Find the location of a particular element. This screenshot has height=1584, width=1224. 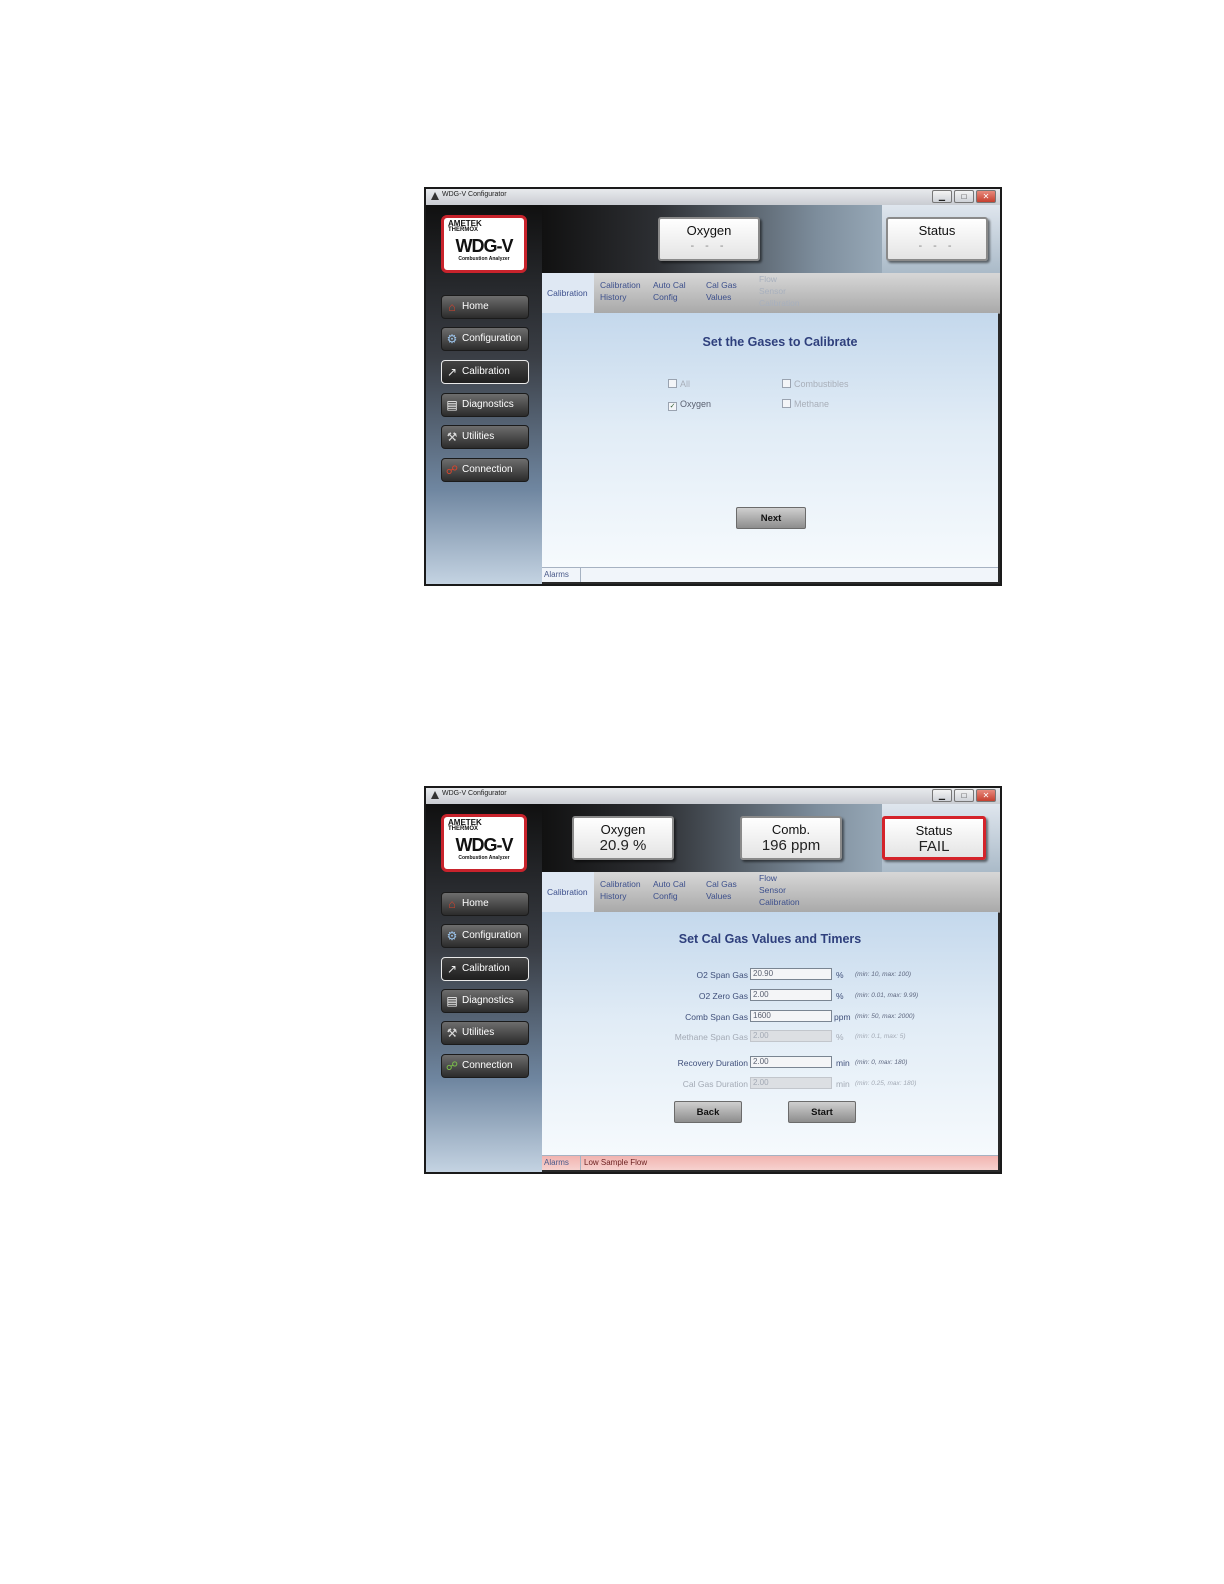

checkbox-methane: Methane is located at coordinates (805, 404).